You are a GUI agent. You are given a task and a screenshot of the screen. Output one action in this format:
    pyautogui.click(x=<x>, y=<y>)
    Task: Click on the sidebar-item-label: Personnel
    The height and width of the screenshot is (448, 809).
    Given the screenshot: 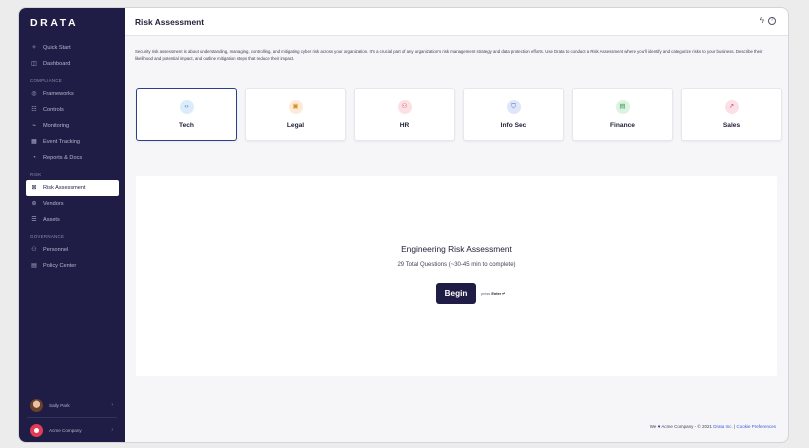 What is the action you would take?
    pyautogui.click(x=56, y=250)
    